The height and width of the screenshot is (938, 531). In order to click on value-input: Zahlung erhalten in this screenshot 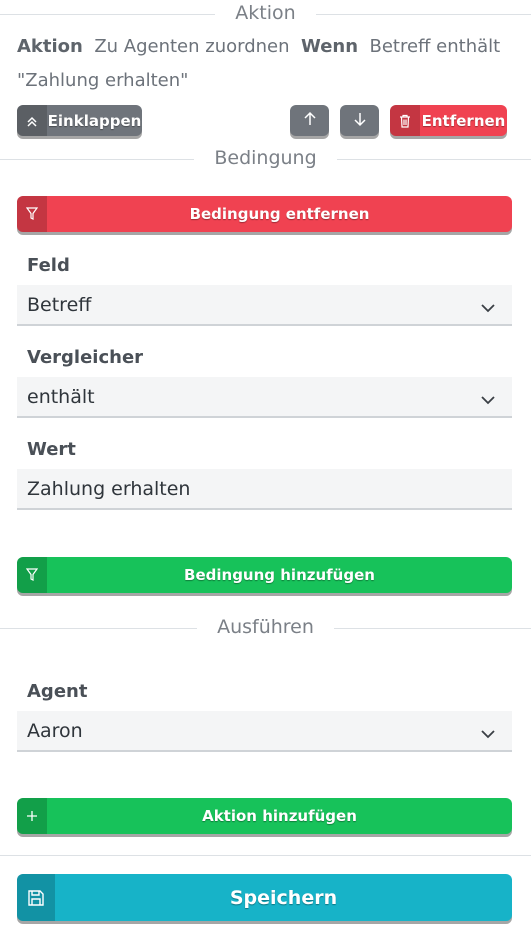, I will do `click(264, 489)`.